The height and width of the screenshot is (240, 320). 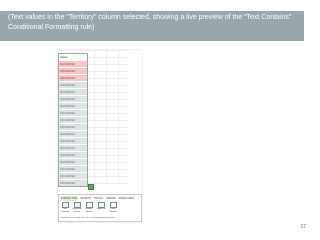 I want to click on duplicate-values-button: Duplicate Values, so click(x=77, y=209).